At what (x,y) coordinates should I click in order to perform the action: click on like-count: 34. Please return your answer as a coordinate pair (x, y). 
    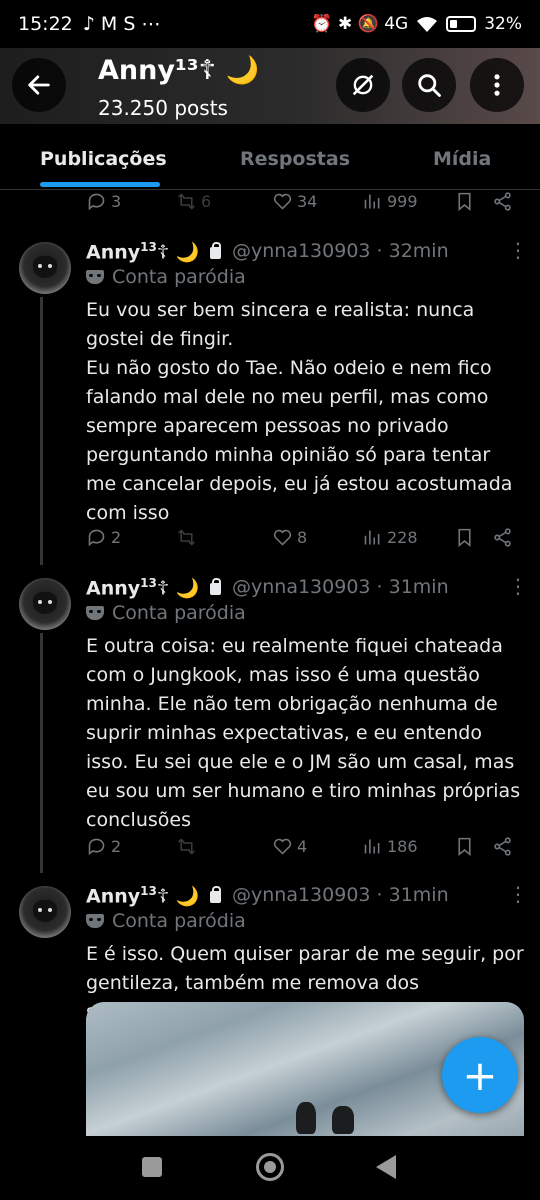
    Looking at the image, I should click on (307, 201).